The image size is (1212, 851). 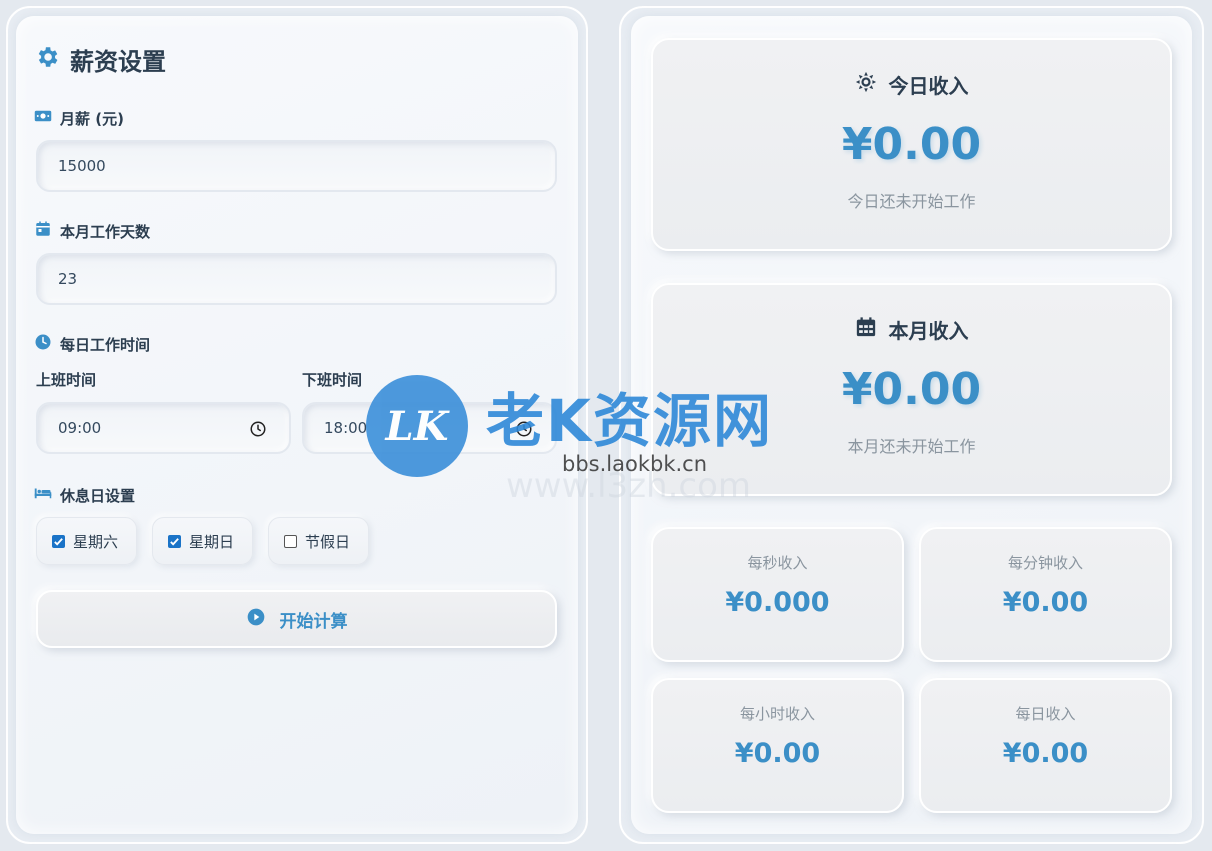 I want to click on per-minute-value: ¥0.00, so click(x=1045, y=602).